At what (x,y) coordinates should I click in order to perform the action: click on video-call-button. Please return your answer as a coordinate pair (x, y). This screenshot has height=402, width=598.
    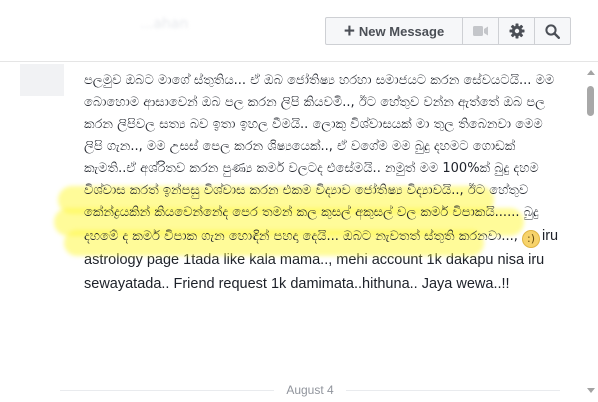
    Looking at the image, I should click on (480, 31).